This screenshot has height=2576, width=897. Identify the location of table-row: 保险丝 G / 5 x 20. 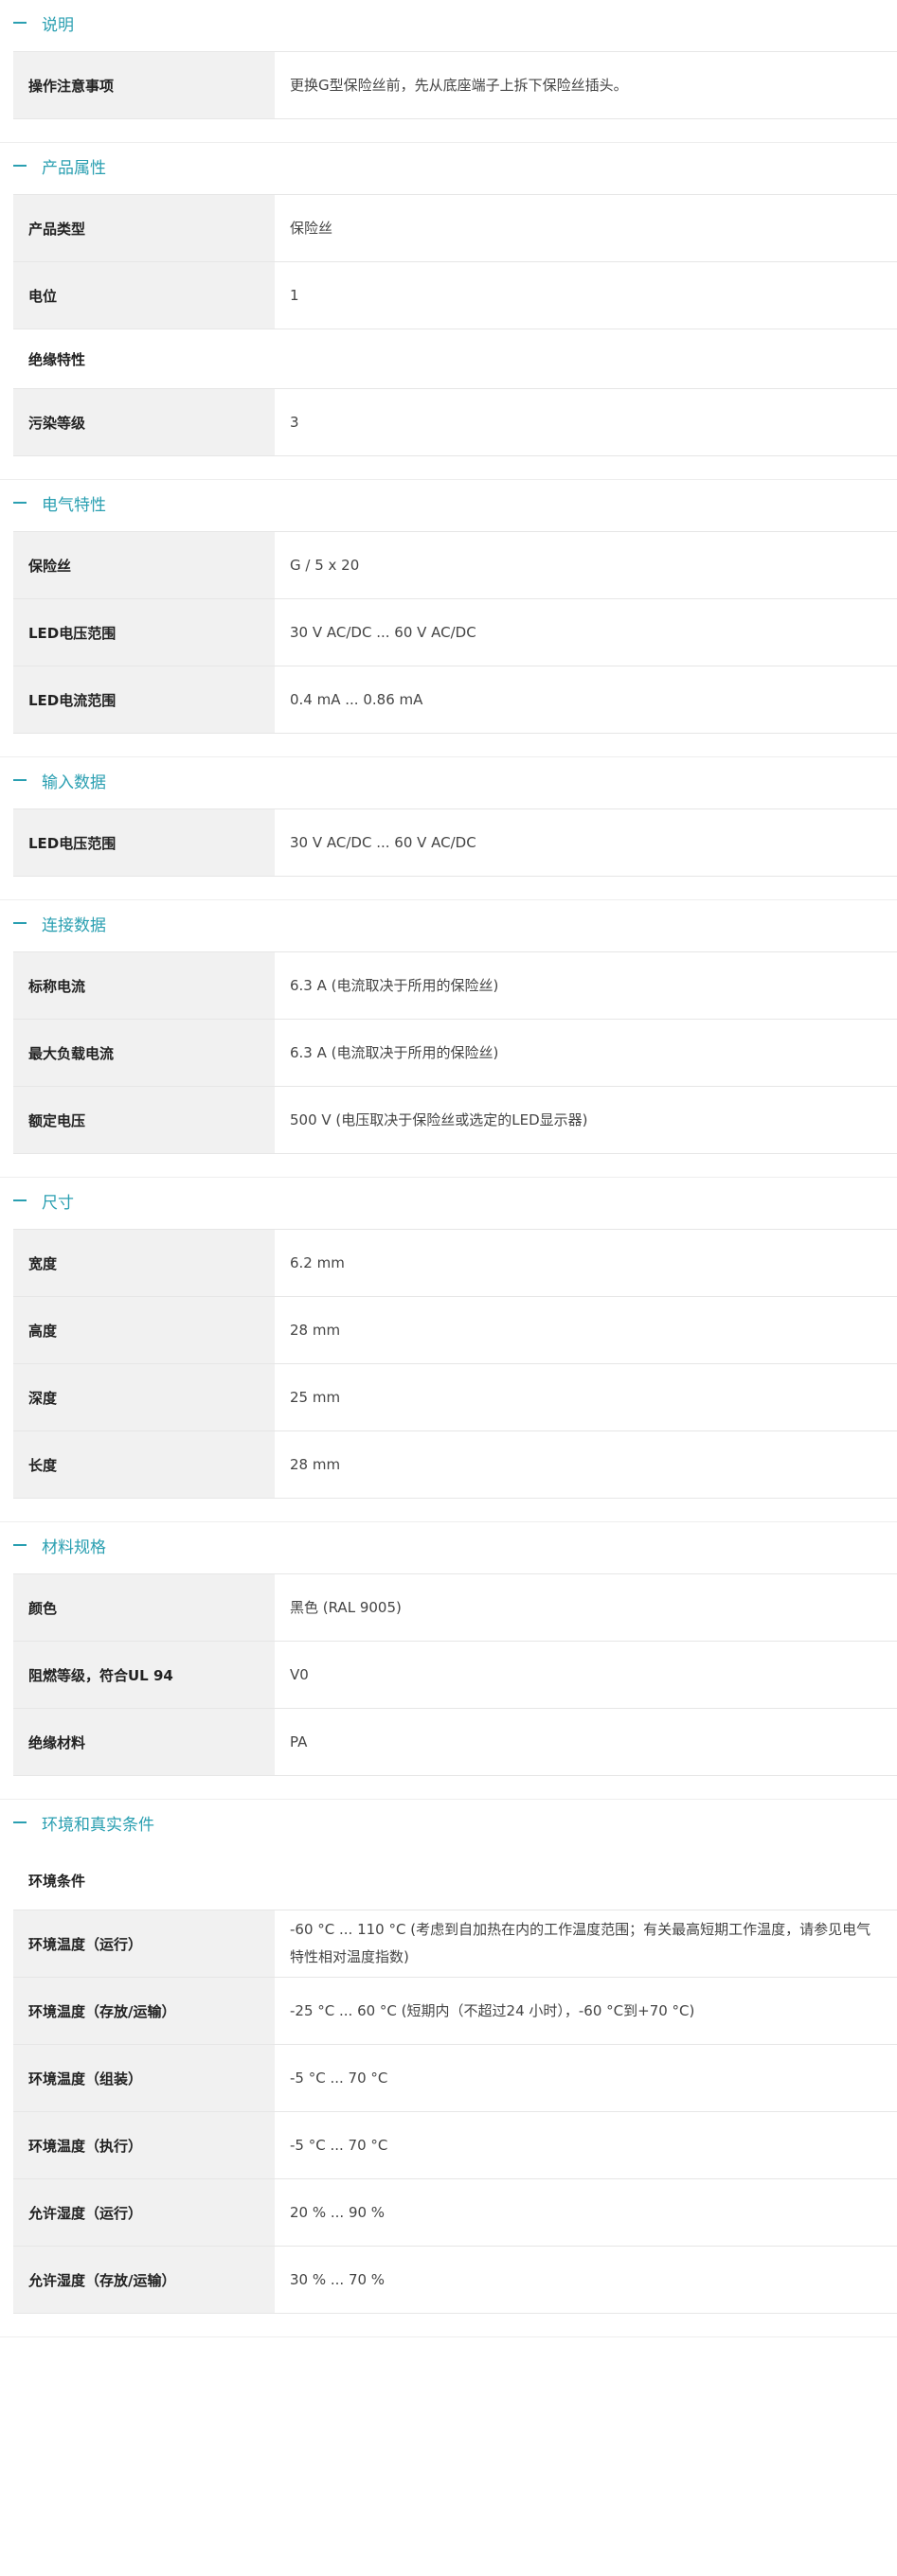
(455, 565).